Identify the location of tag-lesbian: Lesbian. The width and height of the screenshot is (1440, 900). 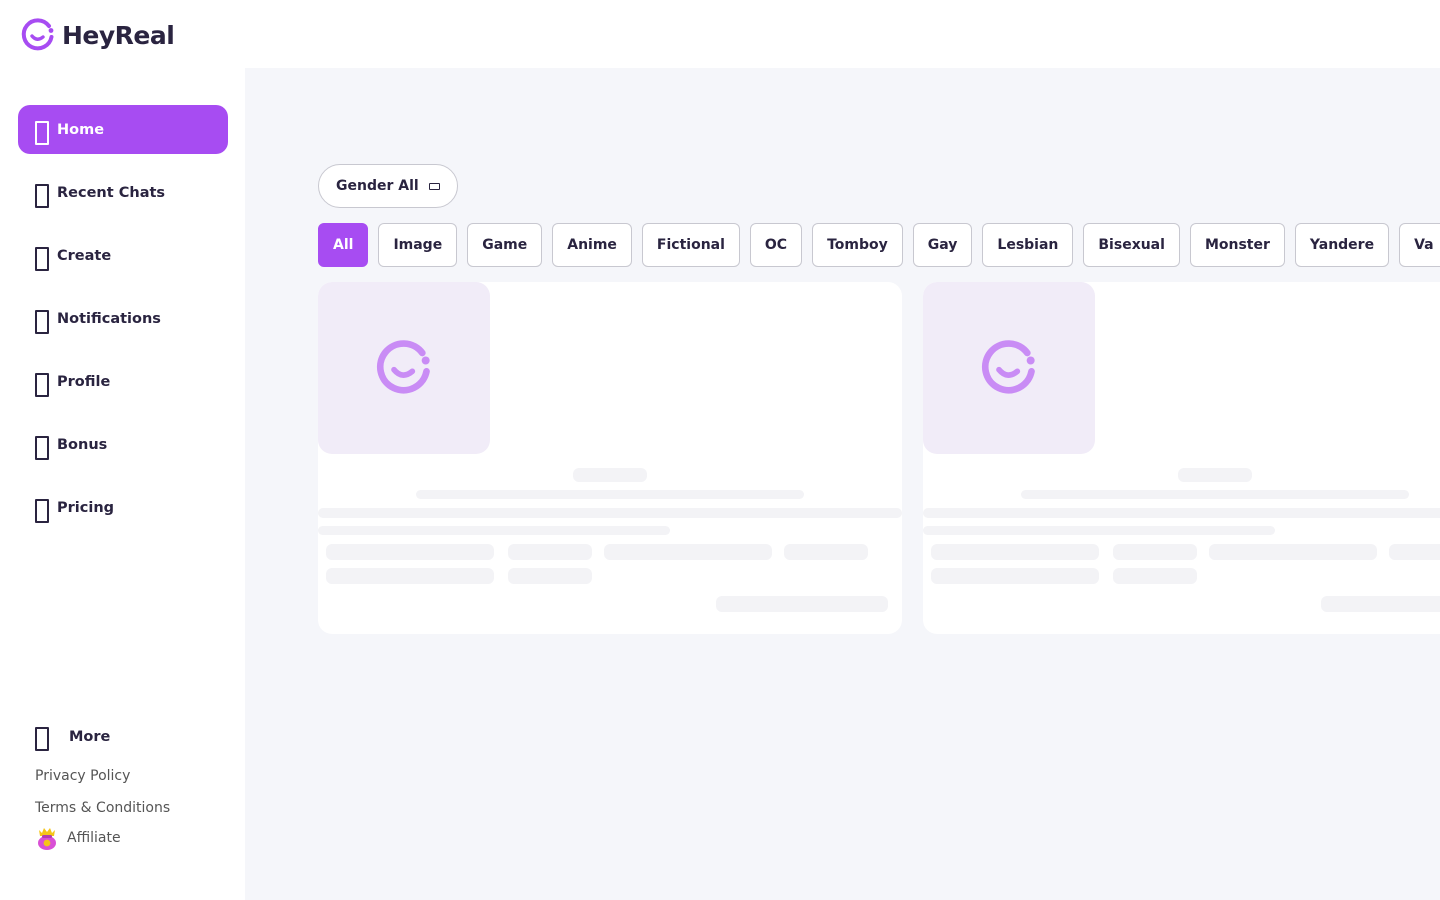
(1028, 245).